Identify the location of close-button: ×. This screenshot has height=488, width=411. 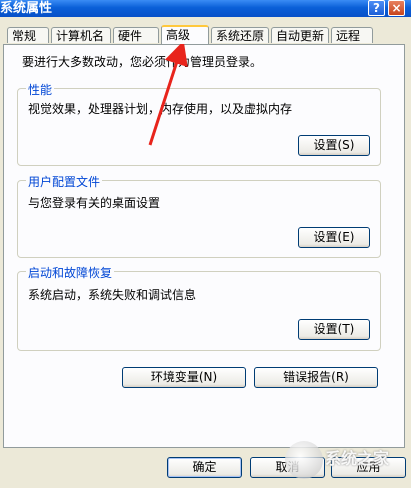
(396, 8).